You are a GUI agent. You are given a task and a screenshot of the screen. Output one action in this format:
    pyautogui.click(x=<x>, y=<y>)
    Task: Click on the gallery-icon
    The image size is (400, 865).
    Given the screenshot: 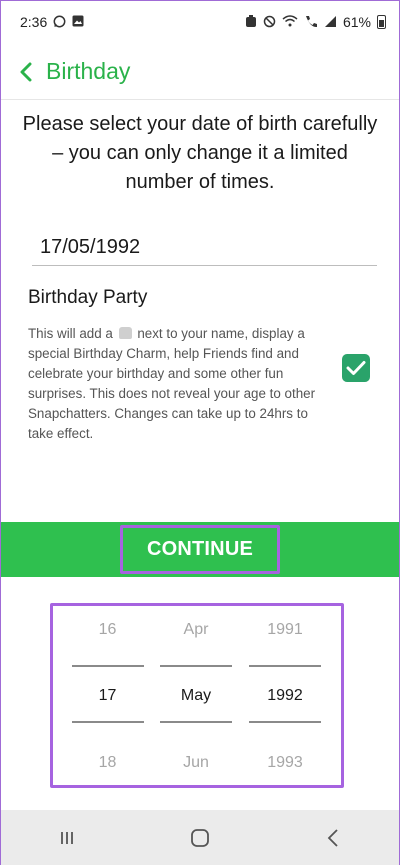 What is the action you would take?
    pyautogui.click(x=78, y=22)
    